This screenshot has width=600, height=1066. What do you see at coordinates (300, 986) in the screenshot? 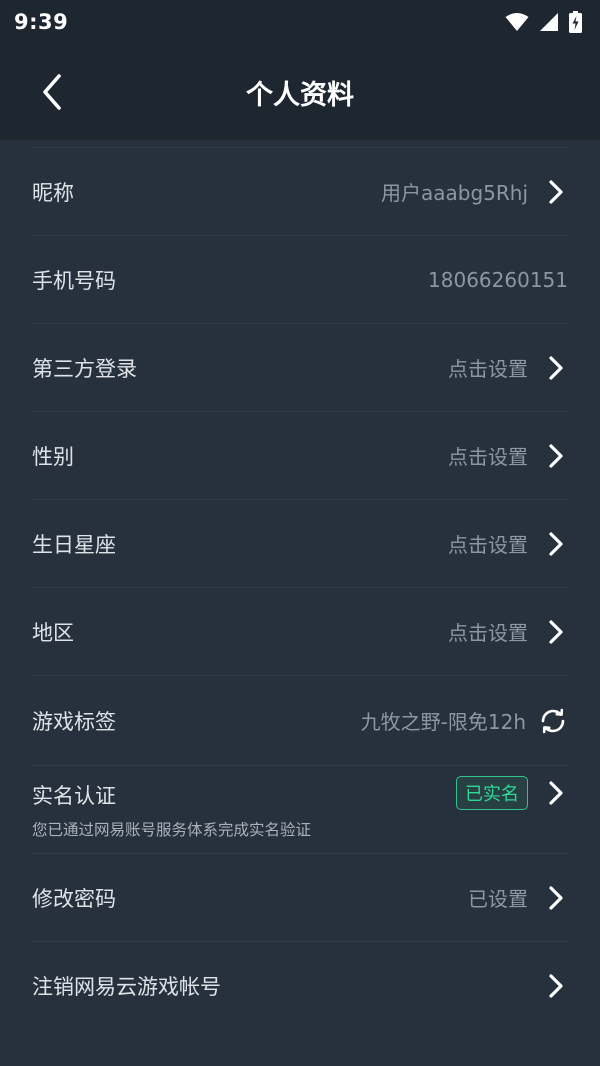
I see `row-delete-account: 注销网易云游戏帐号` at bounding box center [300, 986].